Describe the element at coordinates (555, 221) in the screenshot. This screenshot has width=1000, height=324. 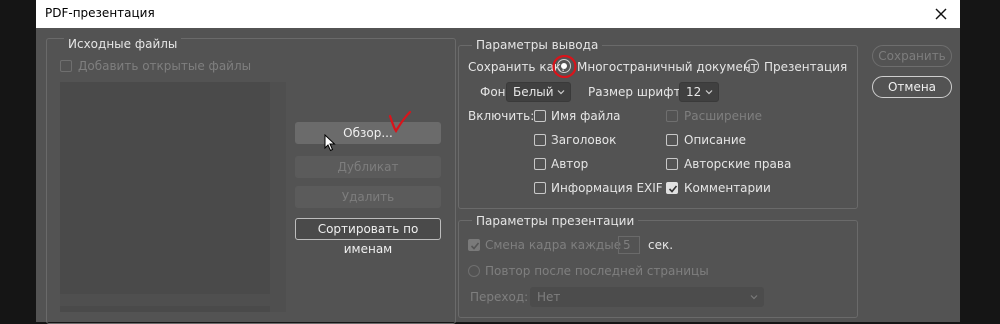
I see `presentation-params-legend: Параметры презентации` at that location.